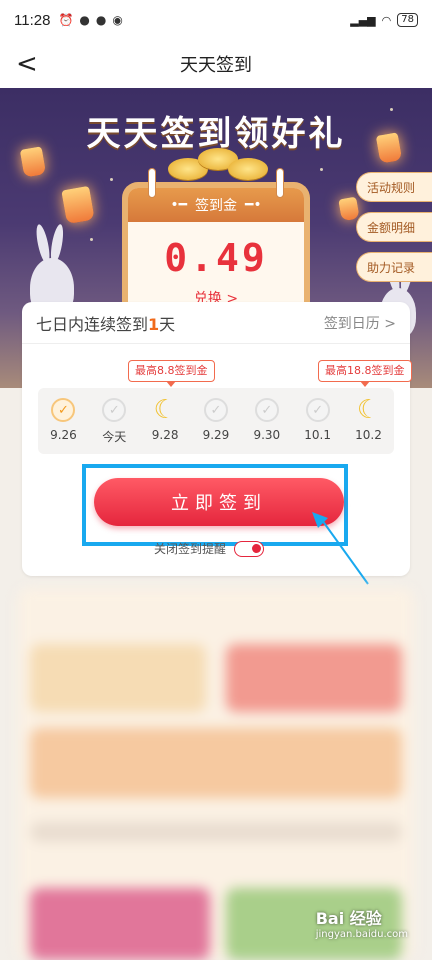 The image size is (432, 960). Describe the element at coordinates (167, 324) in the screenshot. I see `streak-suffix: 天` at that location.